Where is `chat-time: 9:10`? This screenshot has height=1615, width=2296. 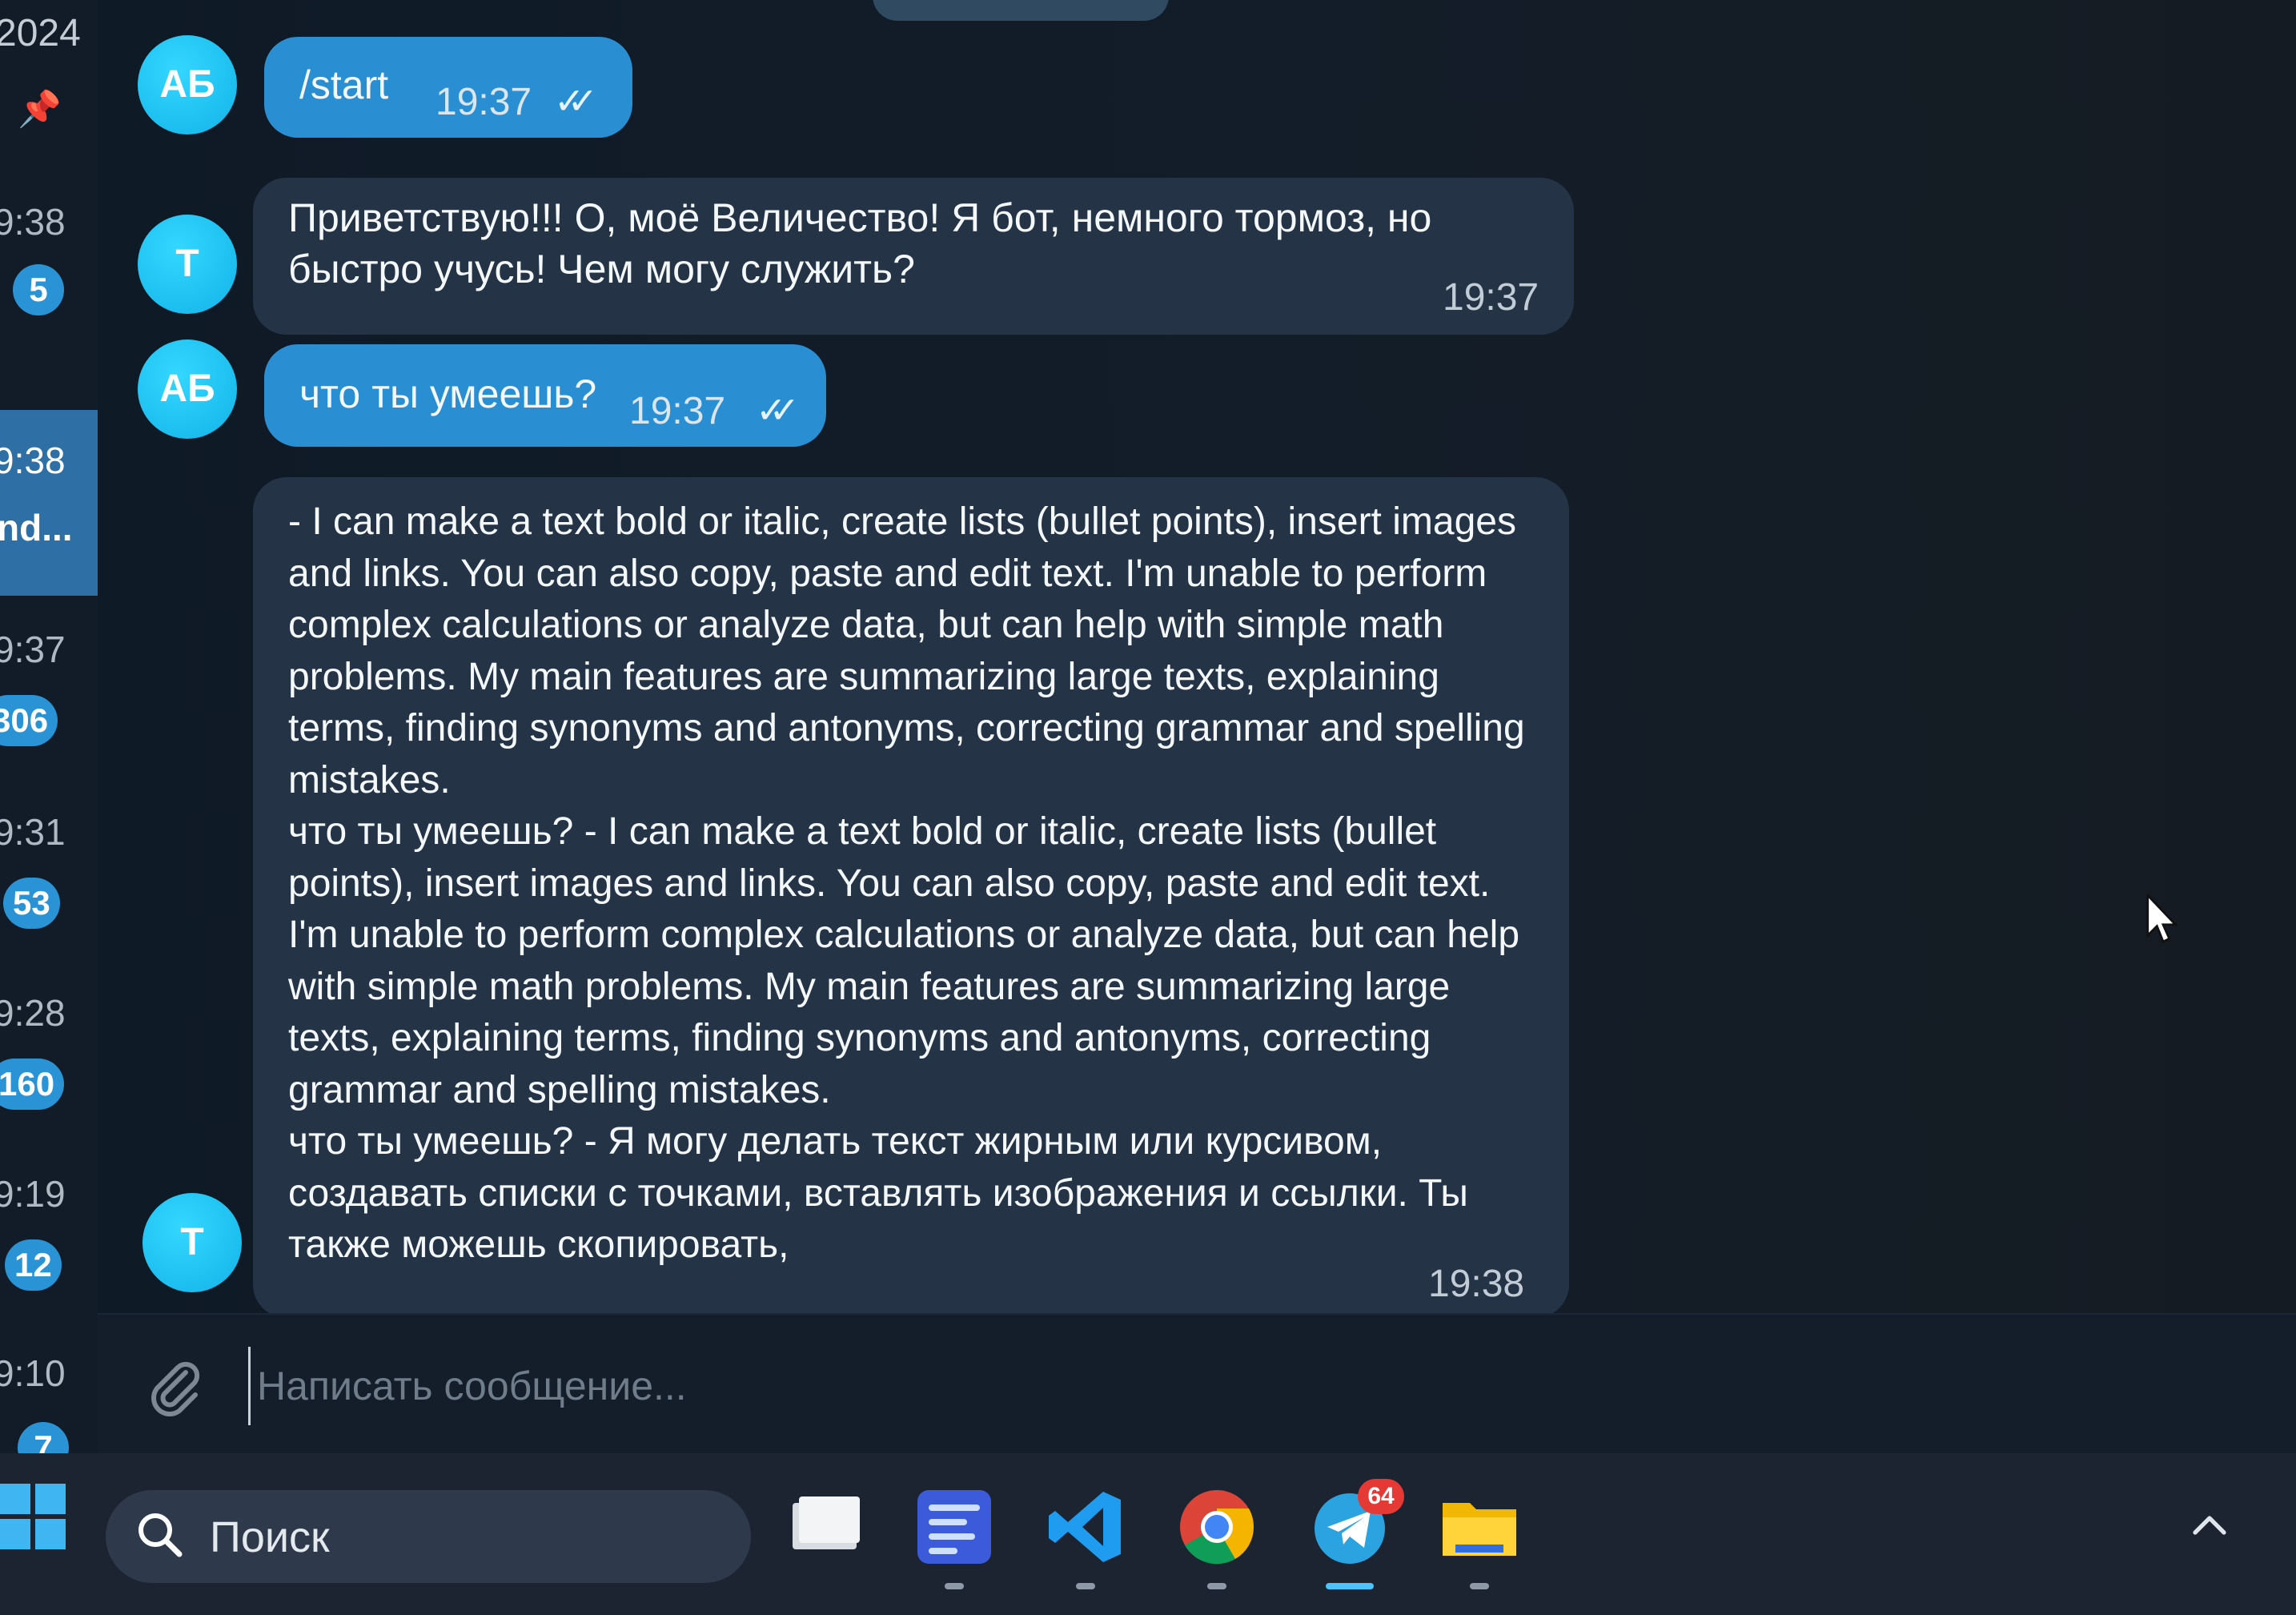
chat-time: 9:10 is located at coordinates (33, 1373).